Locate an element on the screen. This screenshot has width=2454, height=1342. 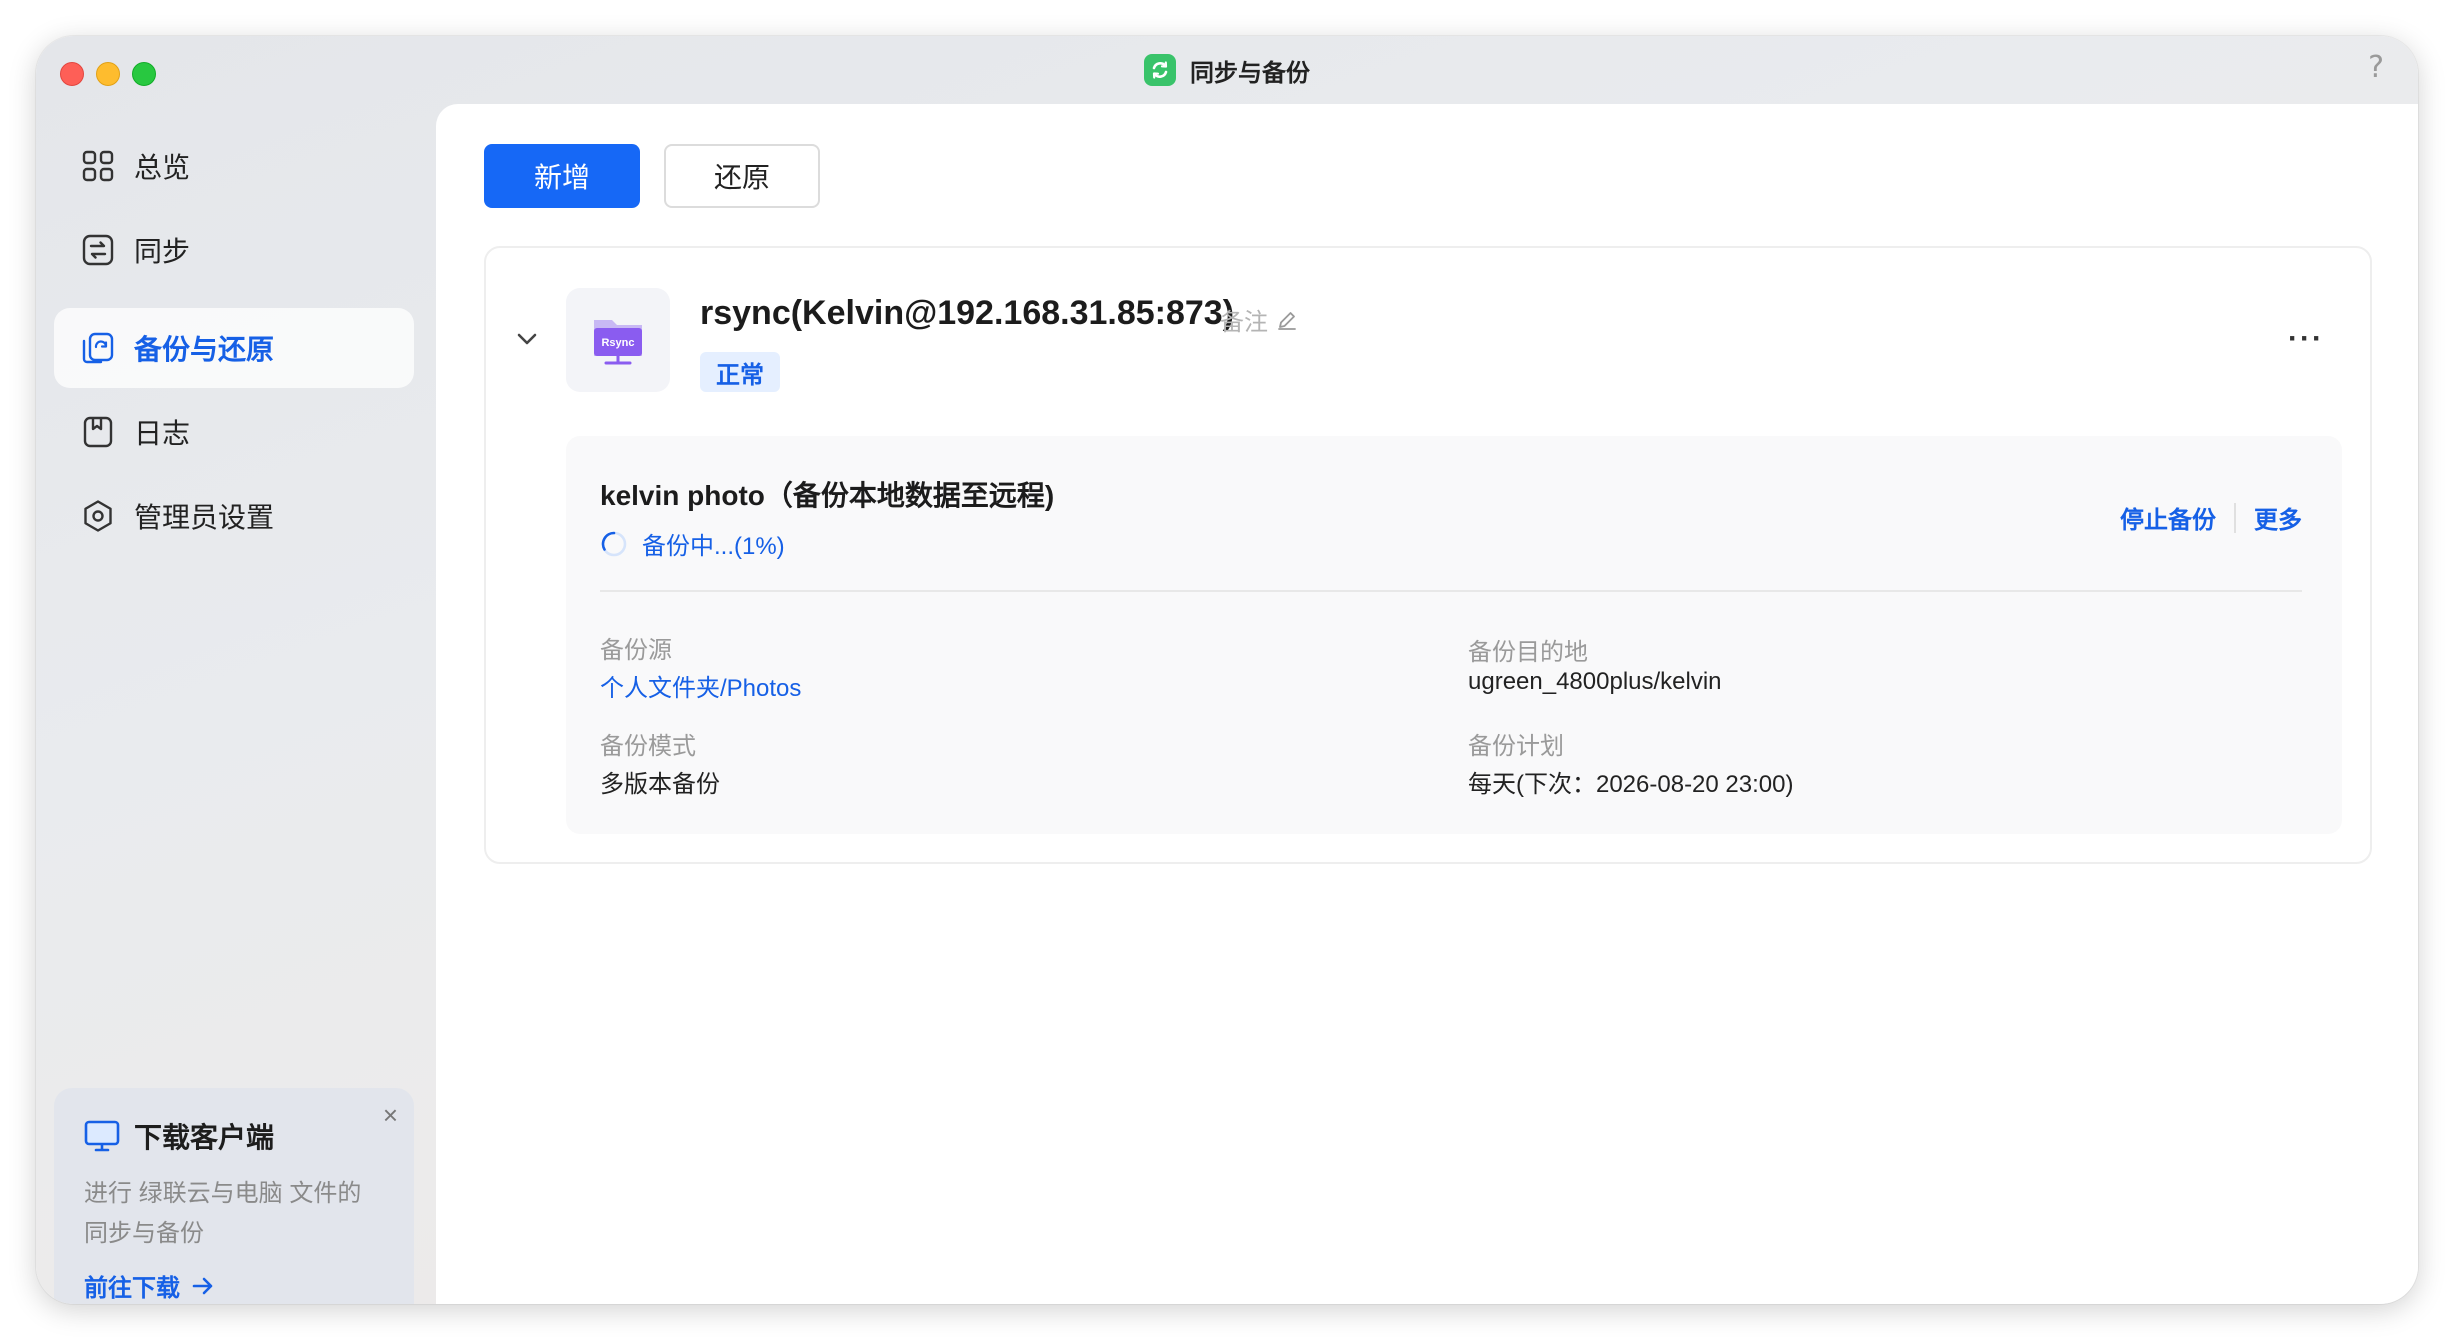
rsync-folder-icon: Rsync is located at coordinates (618, 340).